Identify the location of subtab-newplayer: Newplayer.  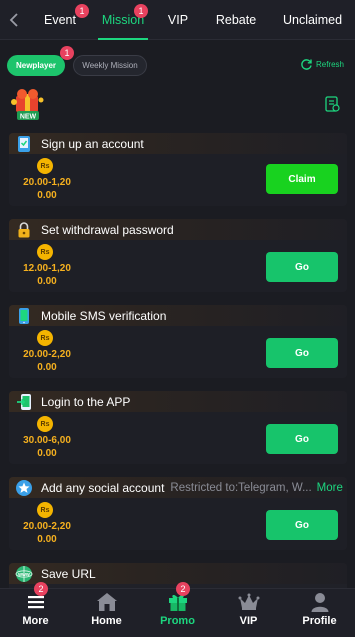
(36, 65).